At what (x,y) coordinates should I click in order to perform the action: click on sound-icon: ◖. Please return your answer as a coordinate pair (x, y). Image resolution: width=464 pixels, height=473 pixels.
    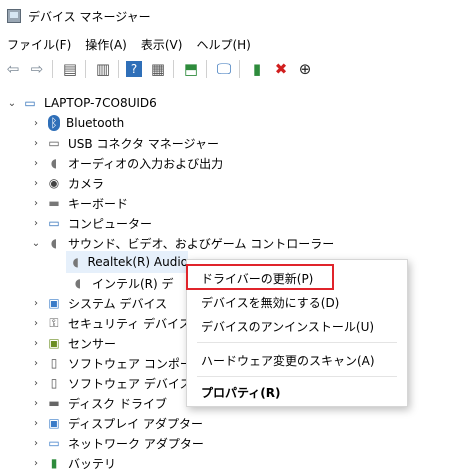
    Looking at the image, I should click on (54, 243).